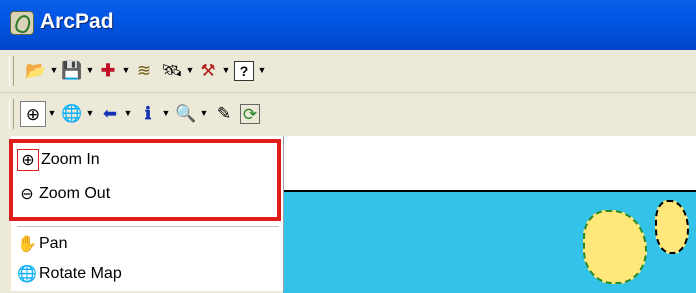 Image resolution: width=696 pixels, height=293 pixels. I want to click on globe-icon: 🌐, so click(72, 113).